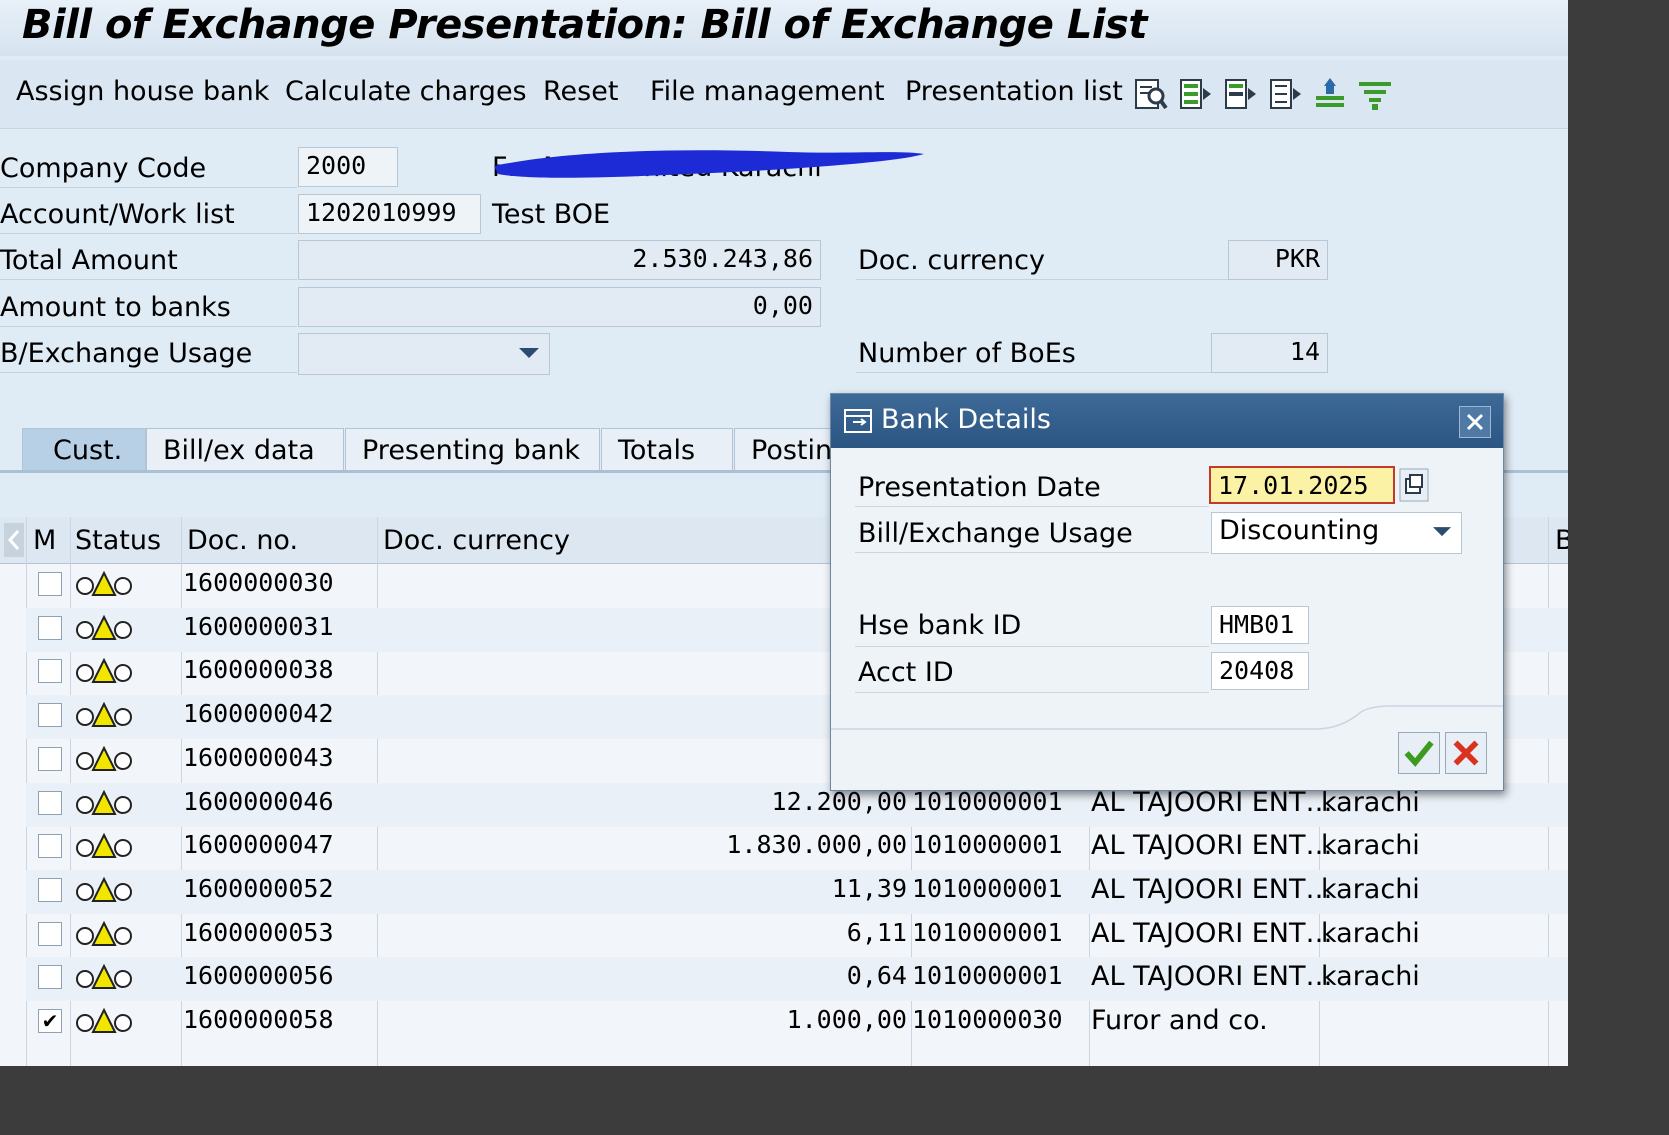 This screenshot has width=1669, height=1135. What do you see at coordinates (115, 307) in the screenshot?
I see `amount-to-banks-label: Amount to banks` at bounding box center [115, 307].